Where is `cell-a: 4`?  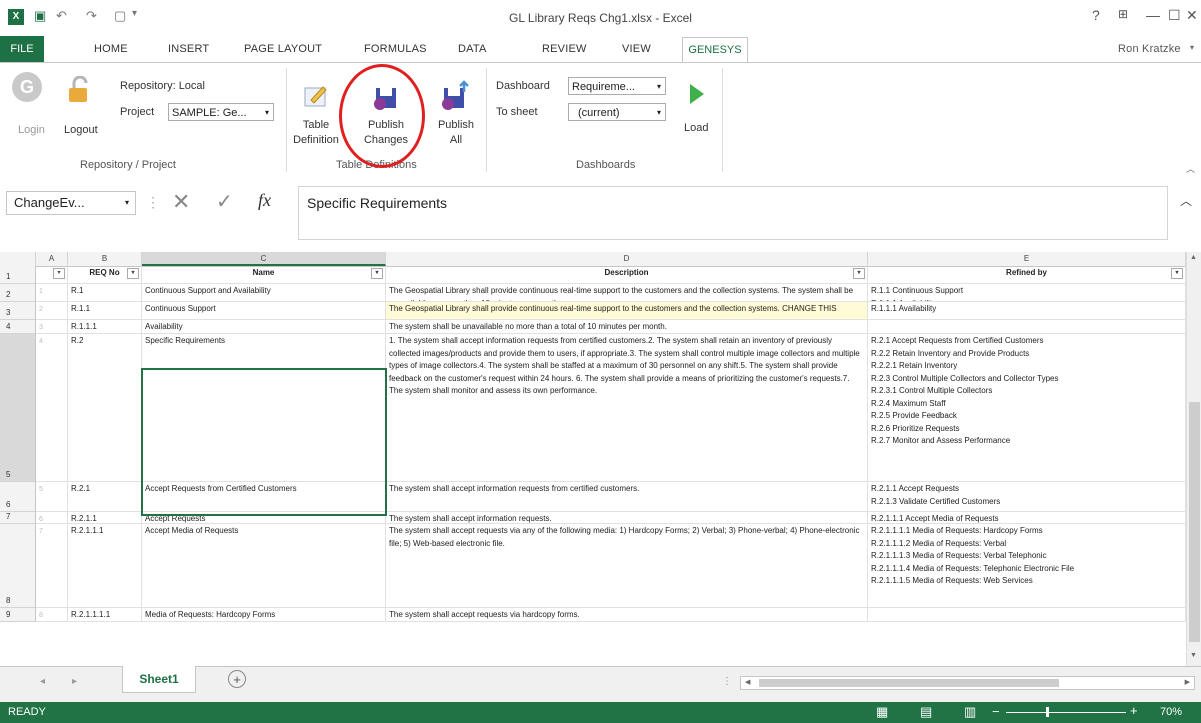
cell-a: 4 is located at coordinates (52, 408).